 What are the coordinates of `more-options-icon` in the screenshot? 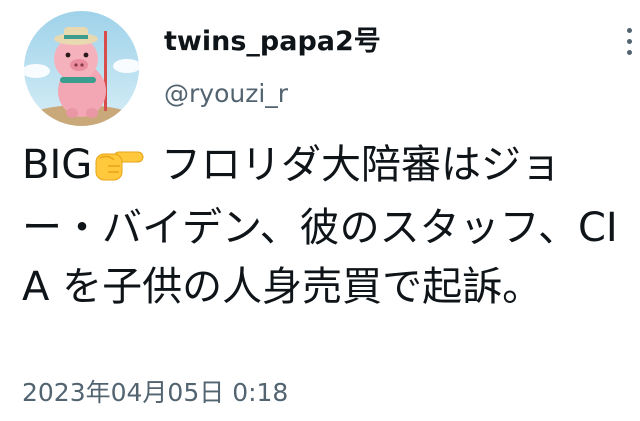 It's located at (629, 45).